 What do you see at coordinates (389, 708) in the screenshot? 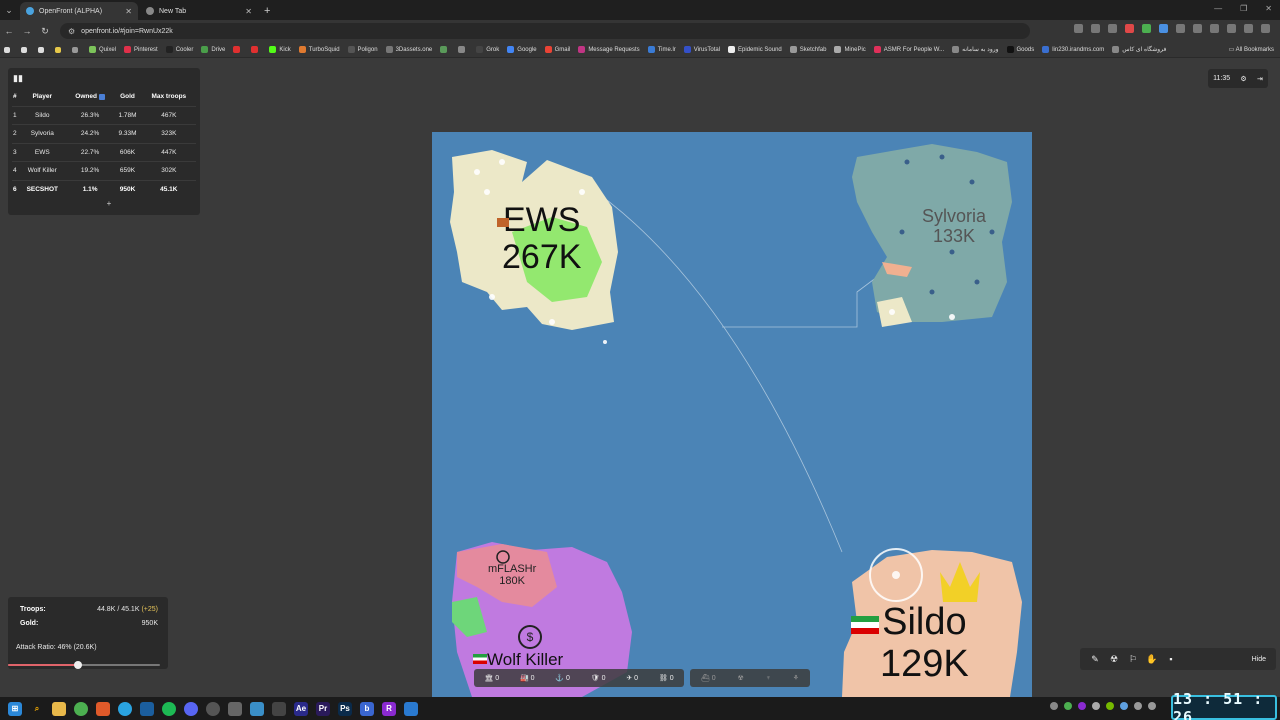
I see `rider-icon: R` at bounding box center [389, 708].